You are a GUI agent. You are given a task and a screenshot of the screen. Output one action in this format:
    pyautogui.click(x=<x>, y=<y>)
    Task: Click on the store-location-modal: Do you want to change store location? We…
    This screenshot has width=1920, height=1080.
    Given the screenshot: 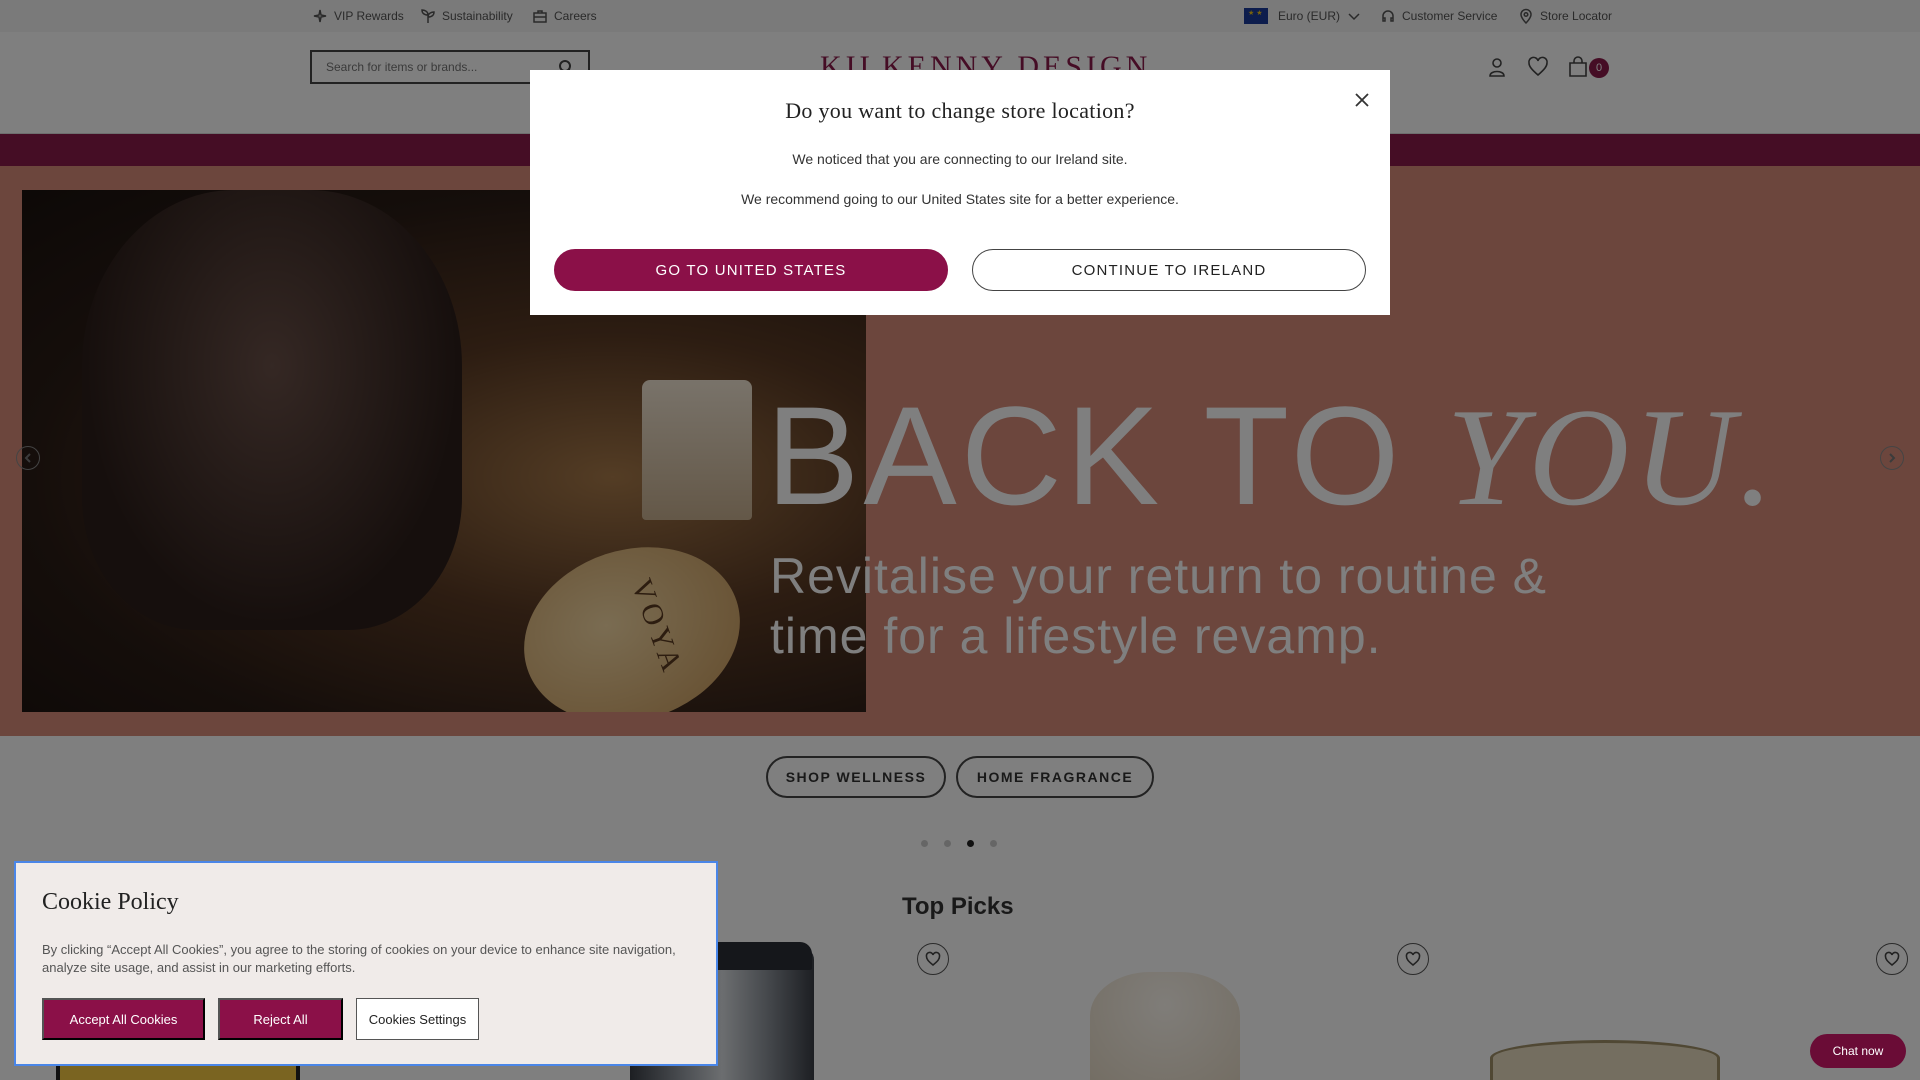 What is the action you would take?
    pyautogui.click(x=960, y=192)
    